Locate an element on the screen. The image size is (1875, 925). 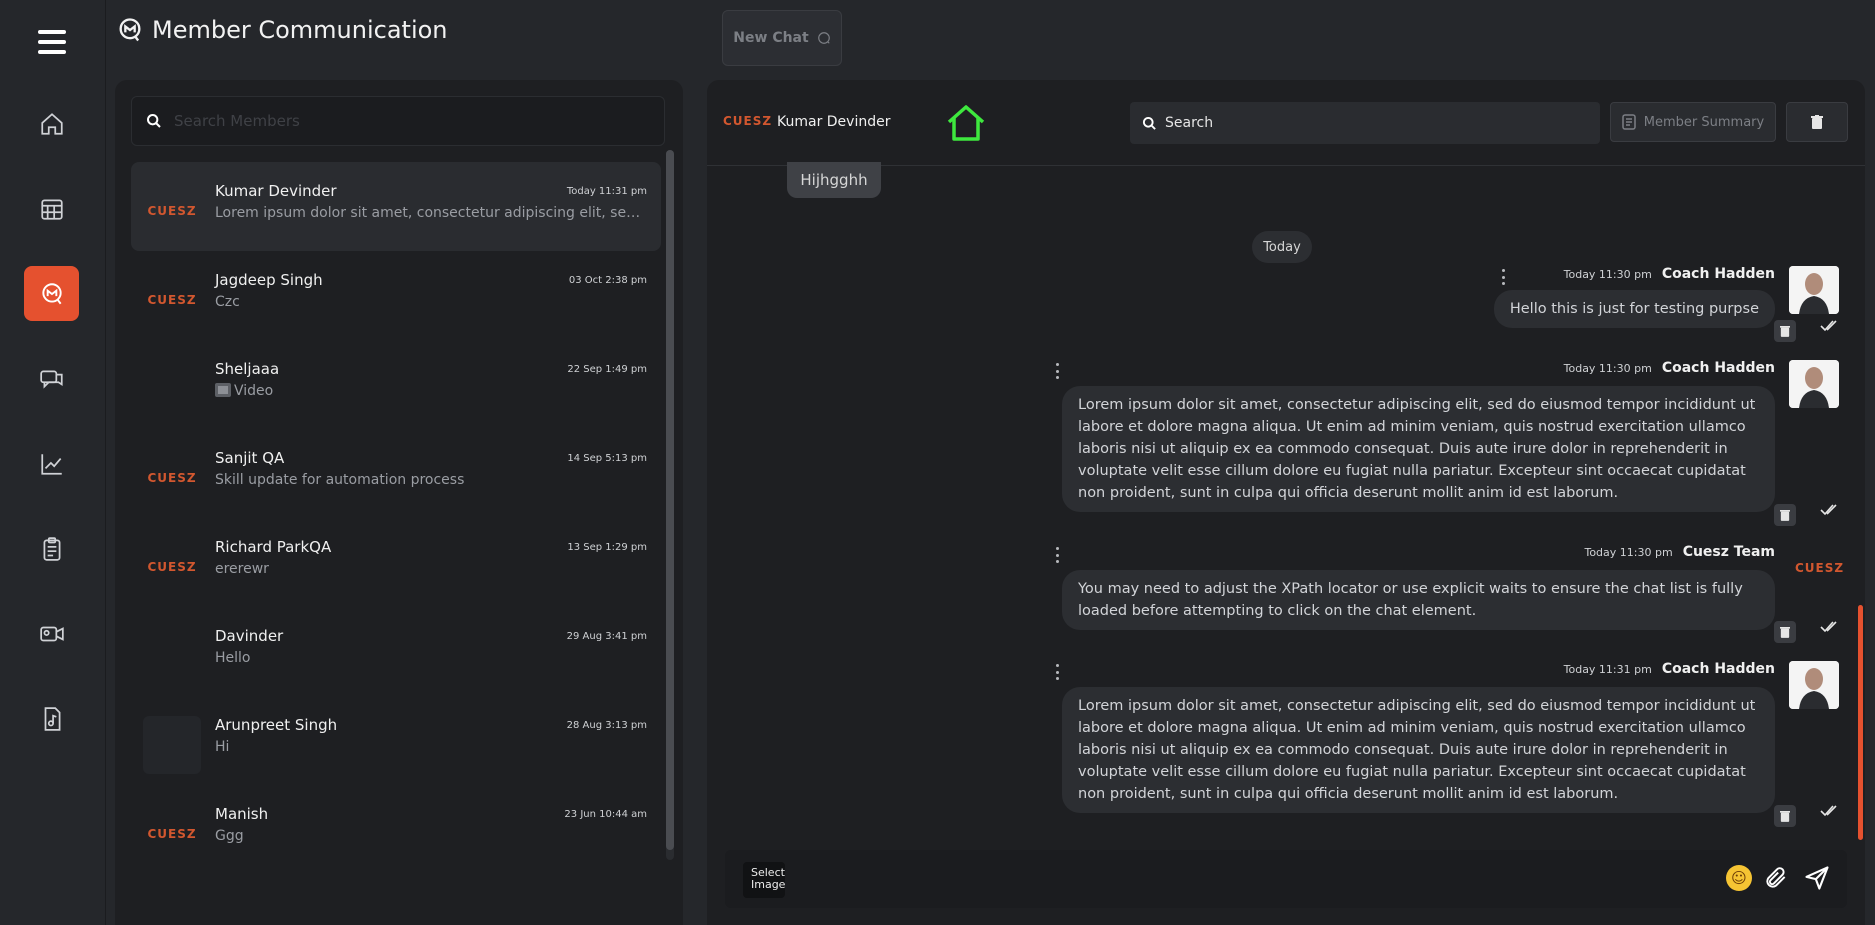
member-last-message-preview: Czc is located at coordinates (227, 302).